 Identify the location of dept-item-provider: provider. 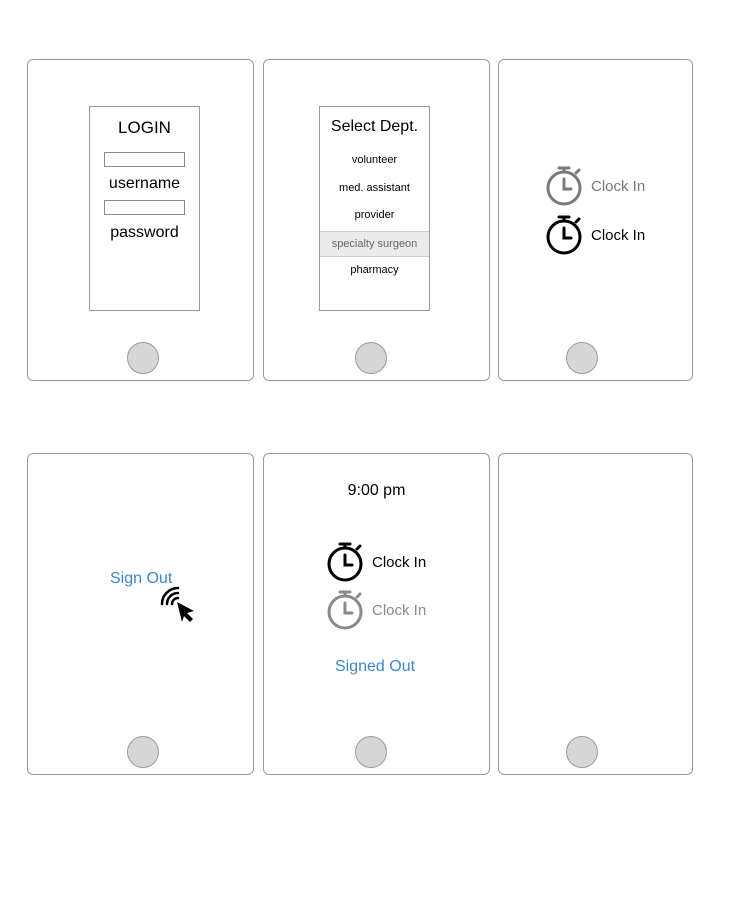
(374, 215).